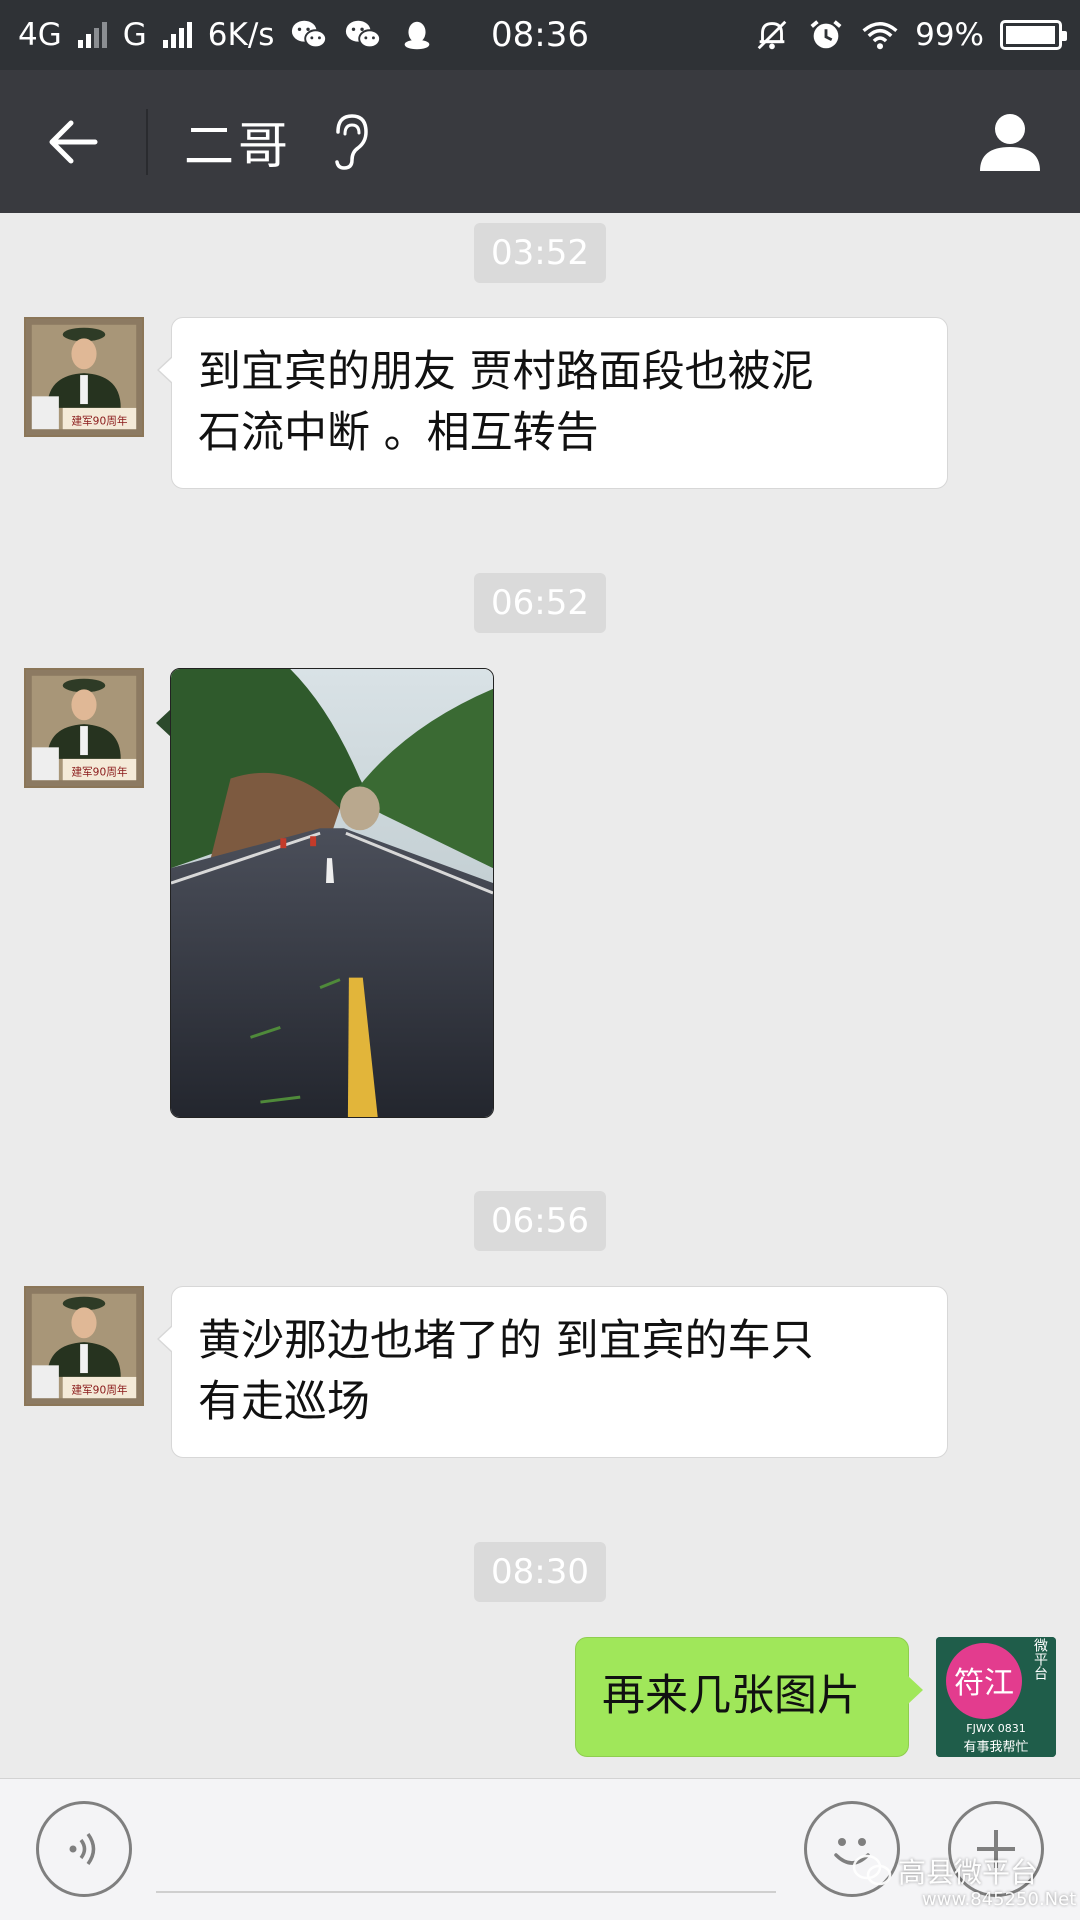  What do you see at coordinates (995, 1747) in the screenshot?
I see `svg-text: 有事我帮忙` at bounding box center [995, 1747].